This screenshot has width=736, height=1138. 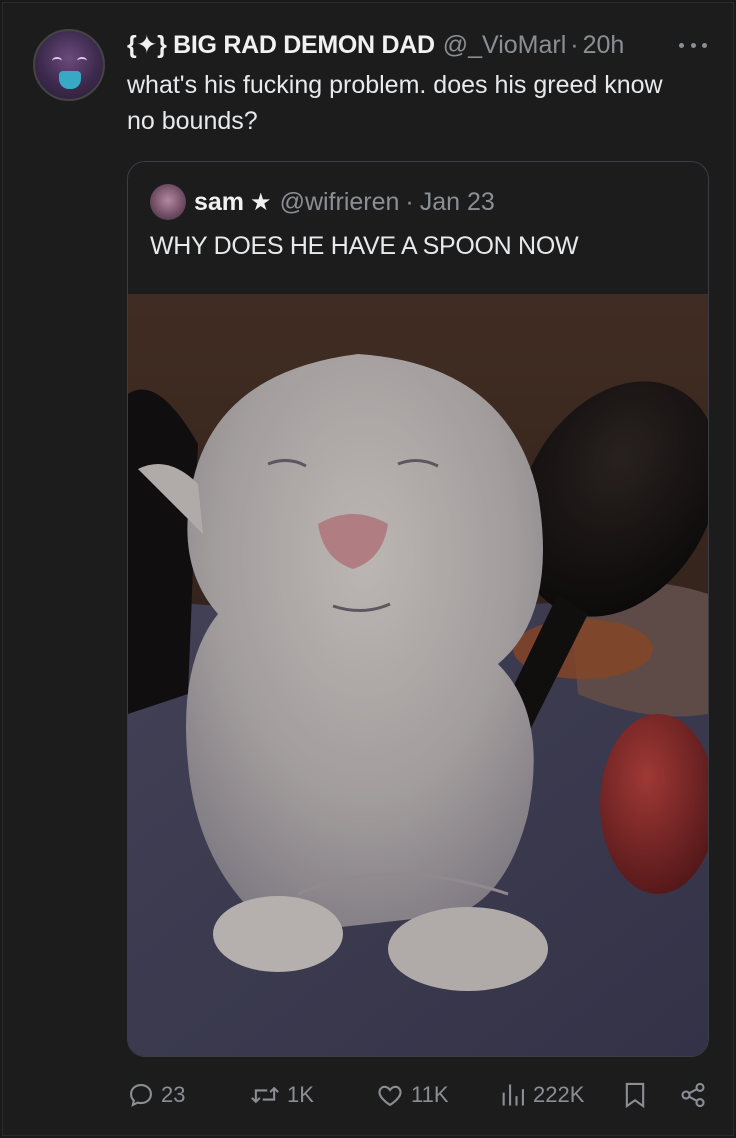 What do you see at coordinates (364, 246) in the screenshot?
I see `quoted-tweet-text: WHY DOES HE HAVE A SPOON NOW` at bounding box center [364, 246].